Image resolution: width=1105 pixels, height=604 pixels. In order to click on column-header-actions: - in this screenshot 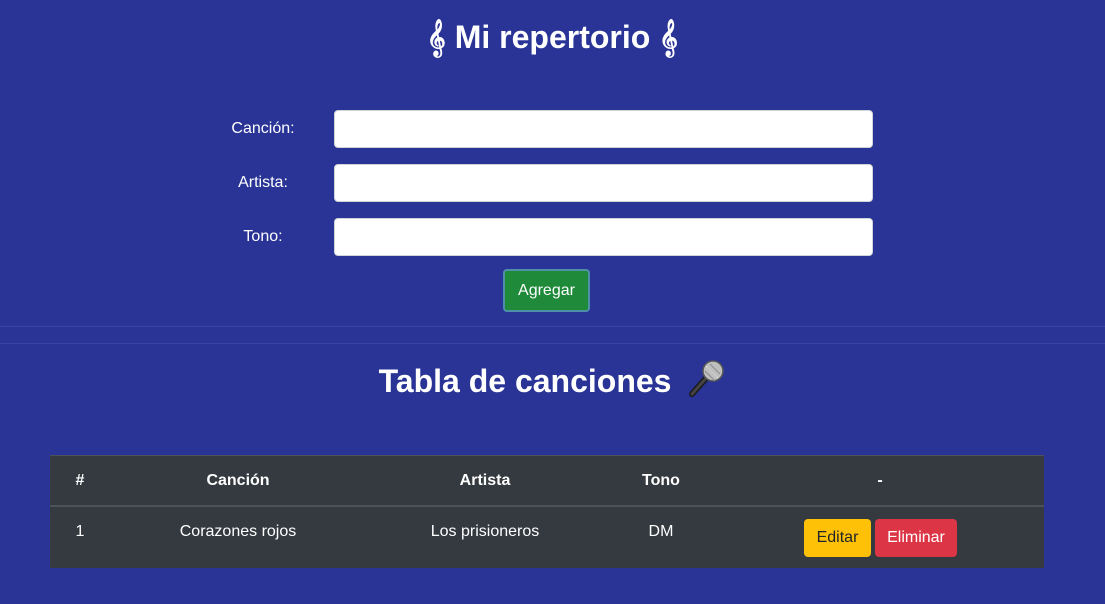, I will do `click(880, 480)`.